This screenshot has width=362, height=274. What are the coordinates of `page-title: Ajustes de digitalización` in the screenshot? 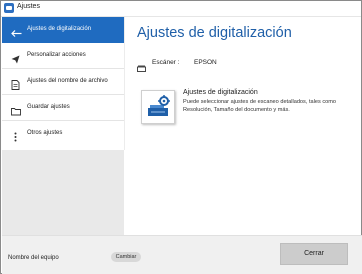 It's located at (214, 33).